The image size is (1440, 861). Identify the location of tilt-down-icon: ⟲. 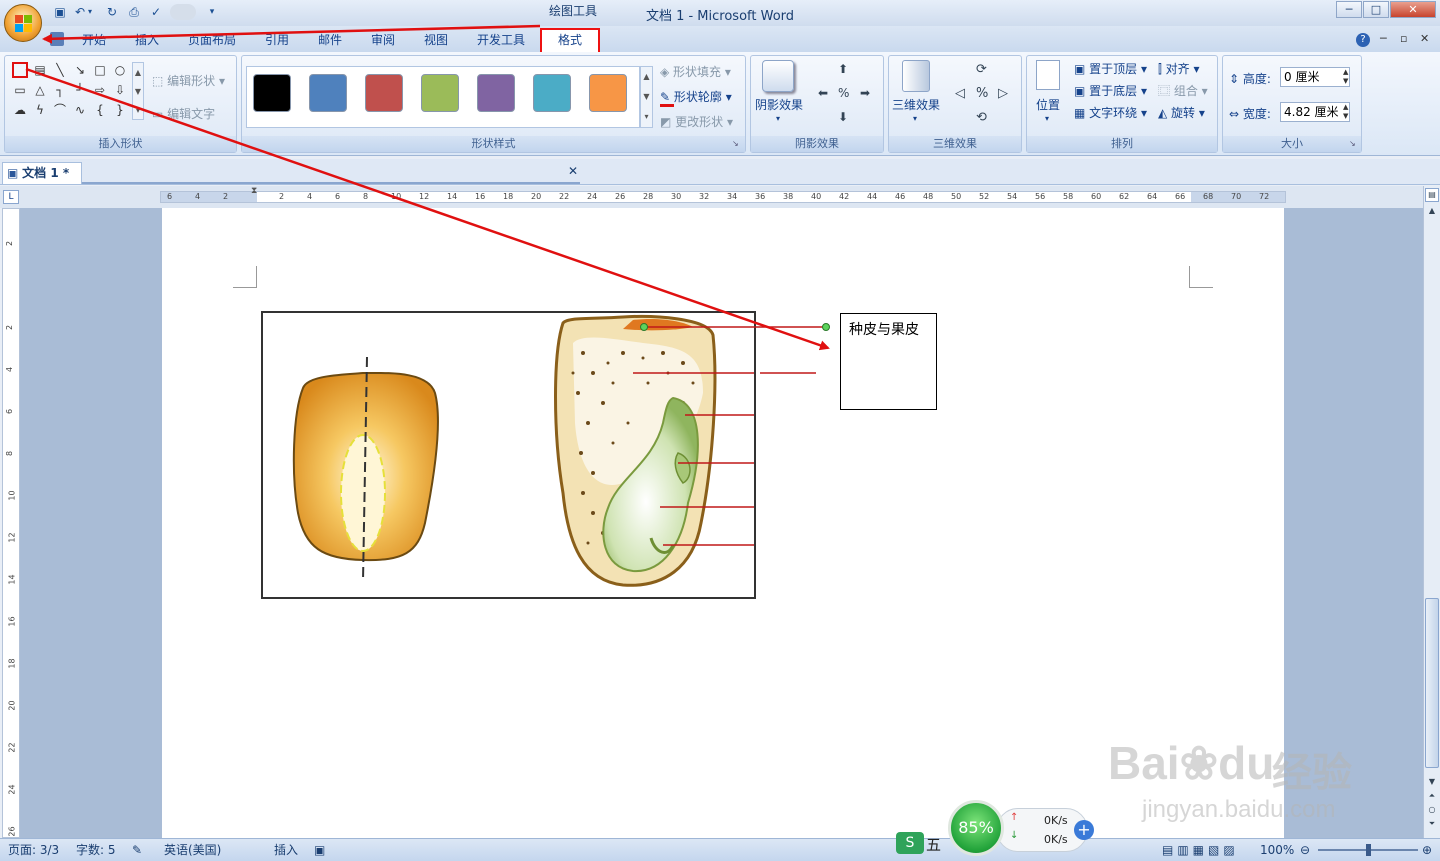
(981, 117).